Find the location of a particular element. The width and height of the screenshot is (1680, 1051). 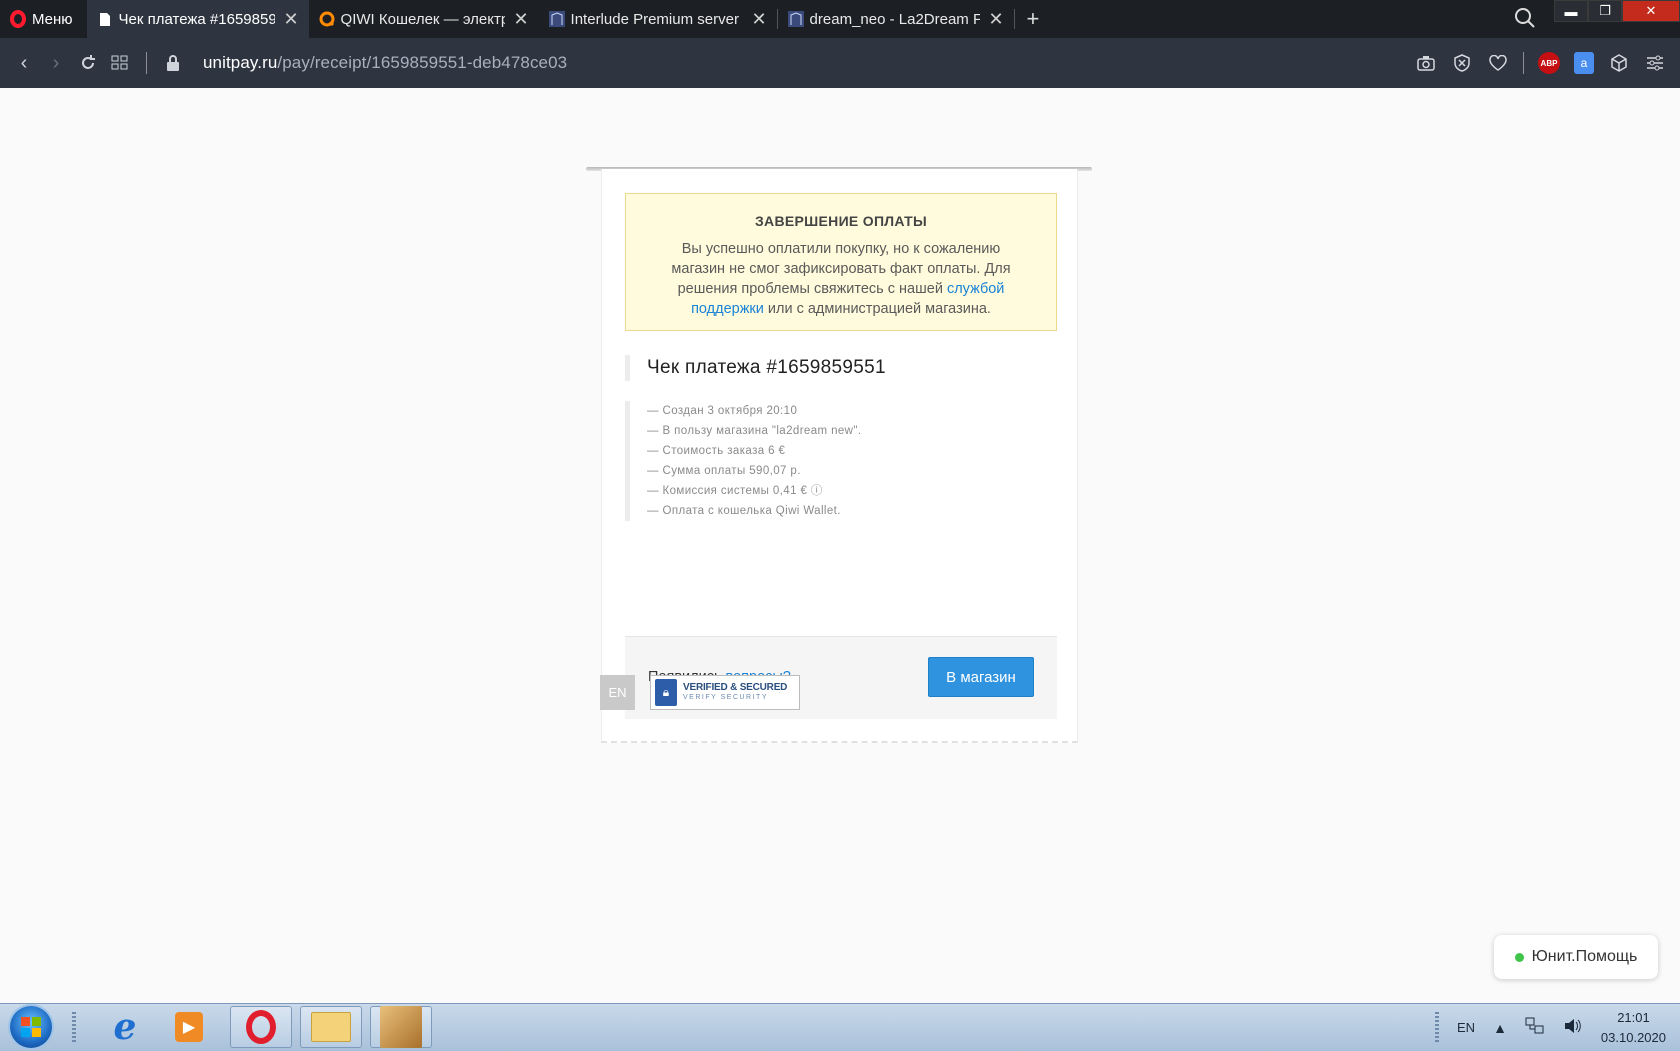

start-button is located at coordinates (31, 1027).